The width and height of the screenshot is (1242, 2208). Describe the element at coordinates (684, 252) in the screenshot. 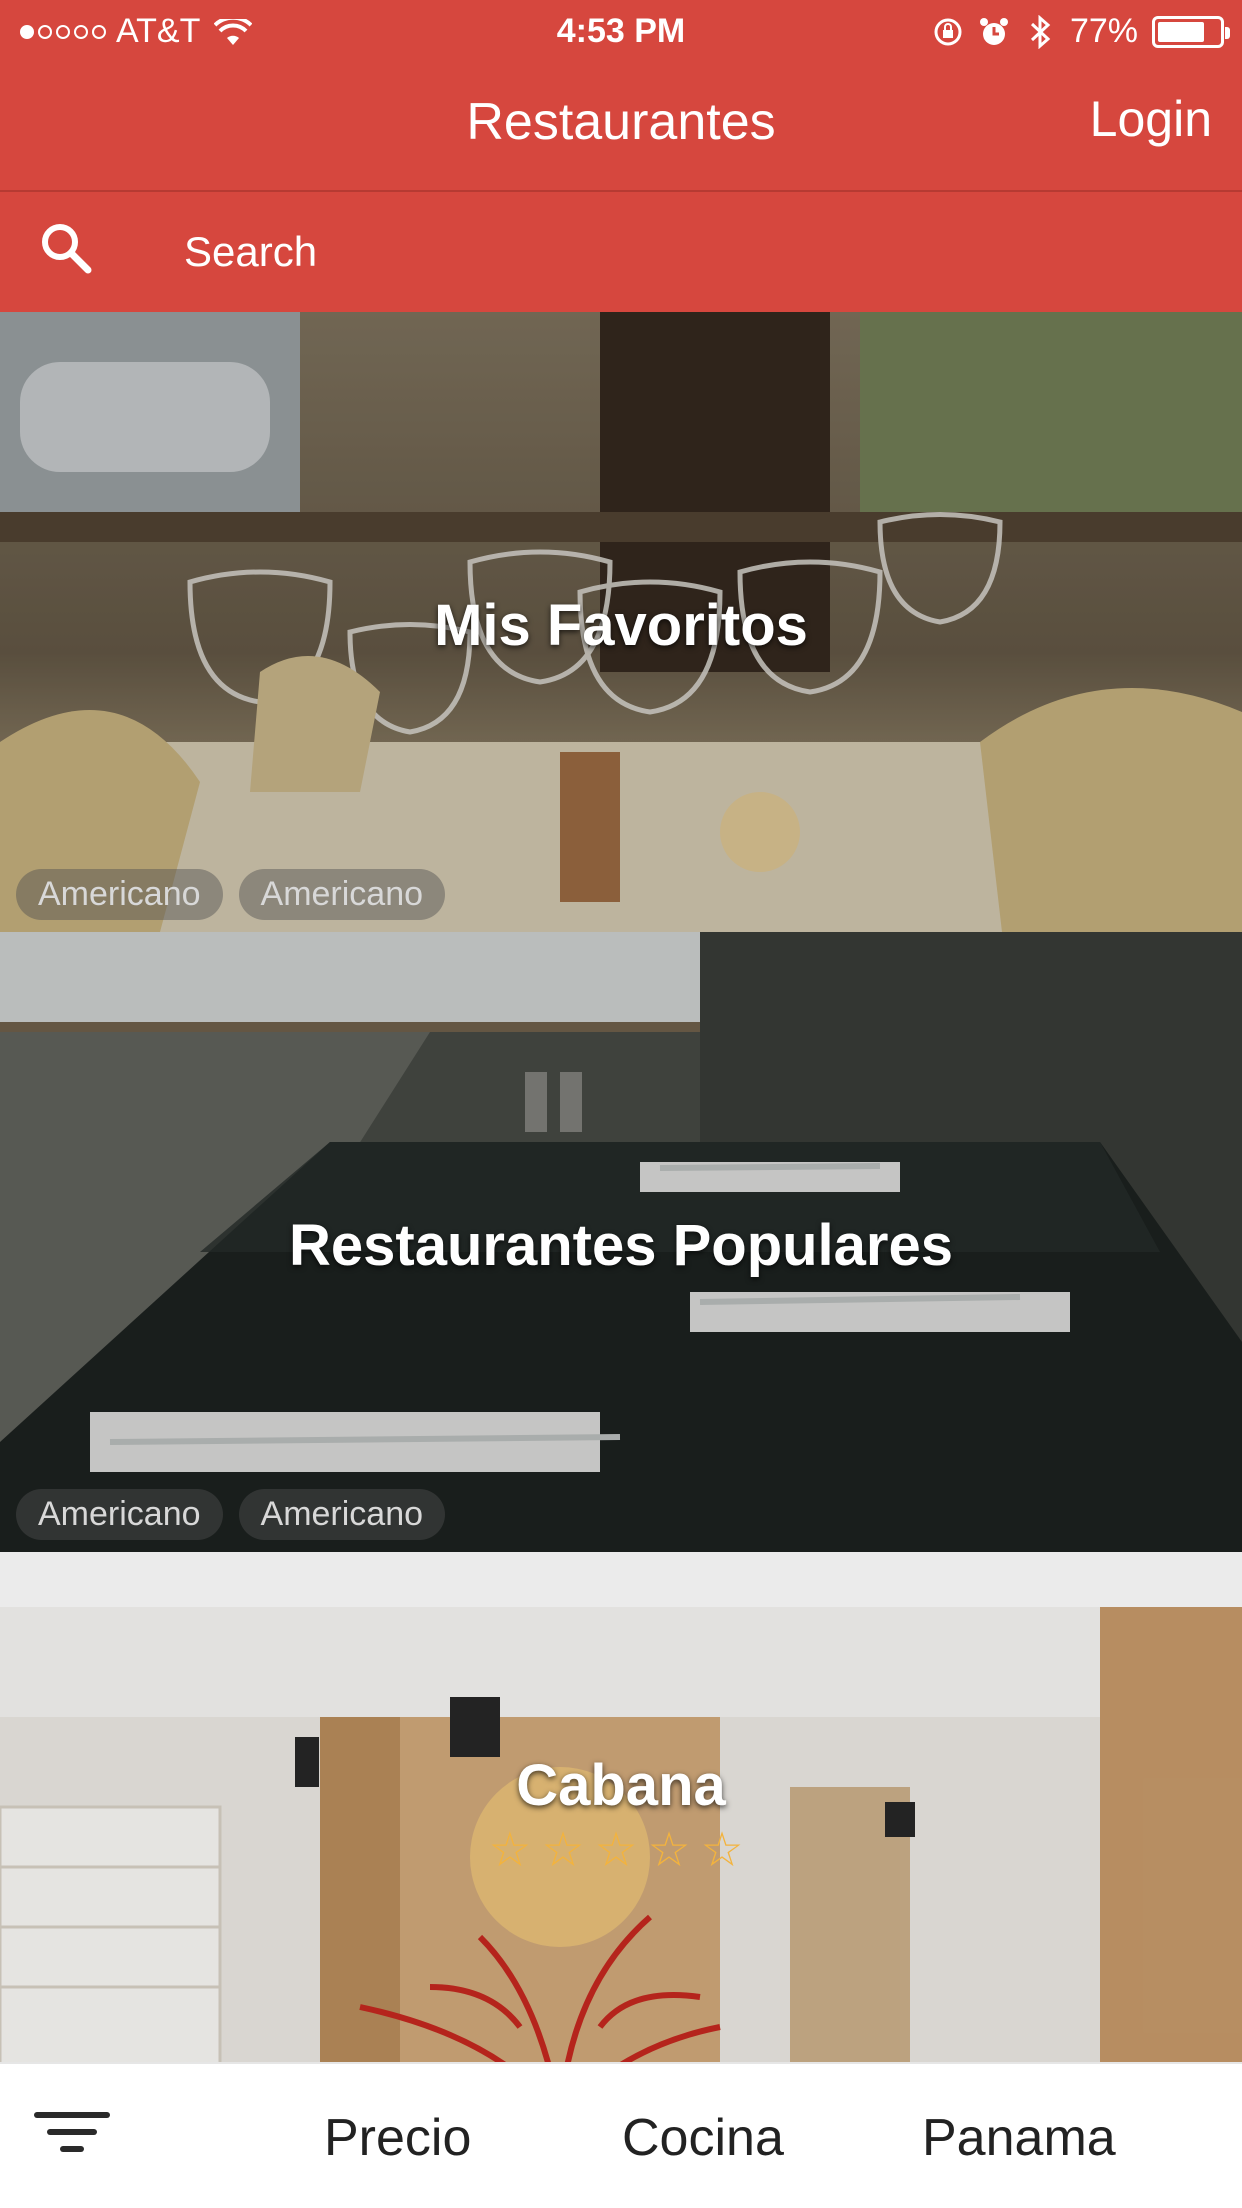

I see `search-input` at that location.